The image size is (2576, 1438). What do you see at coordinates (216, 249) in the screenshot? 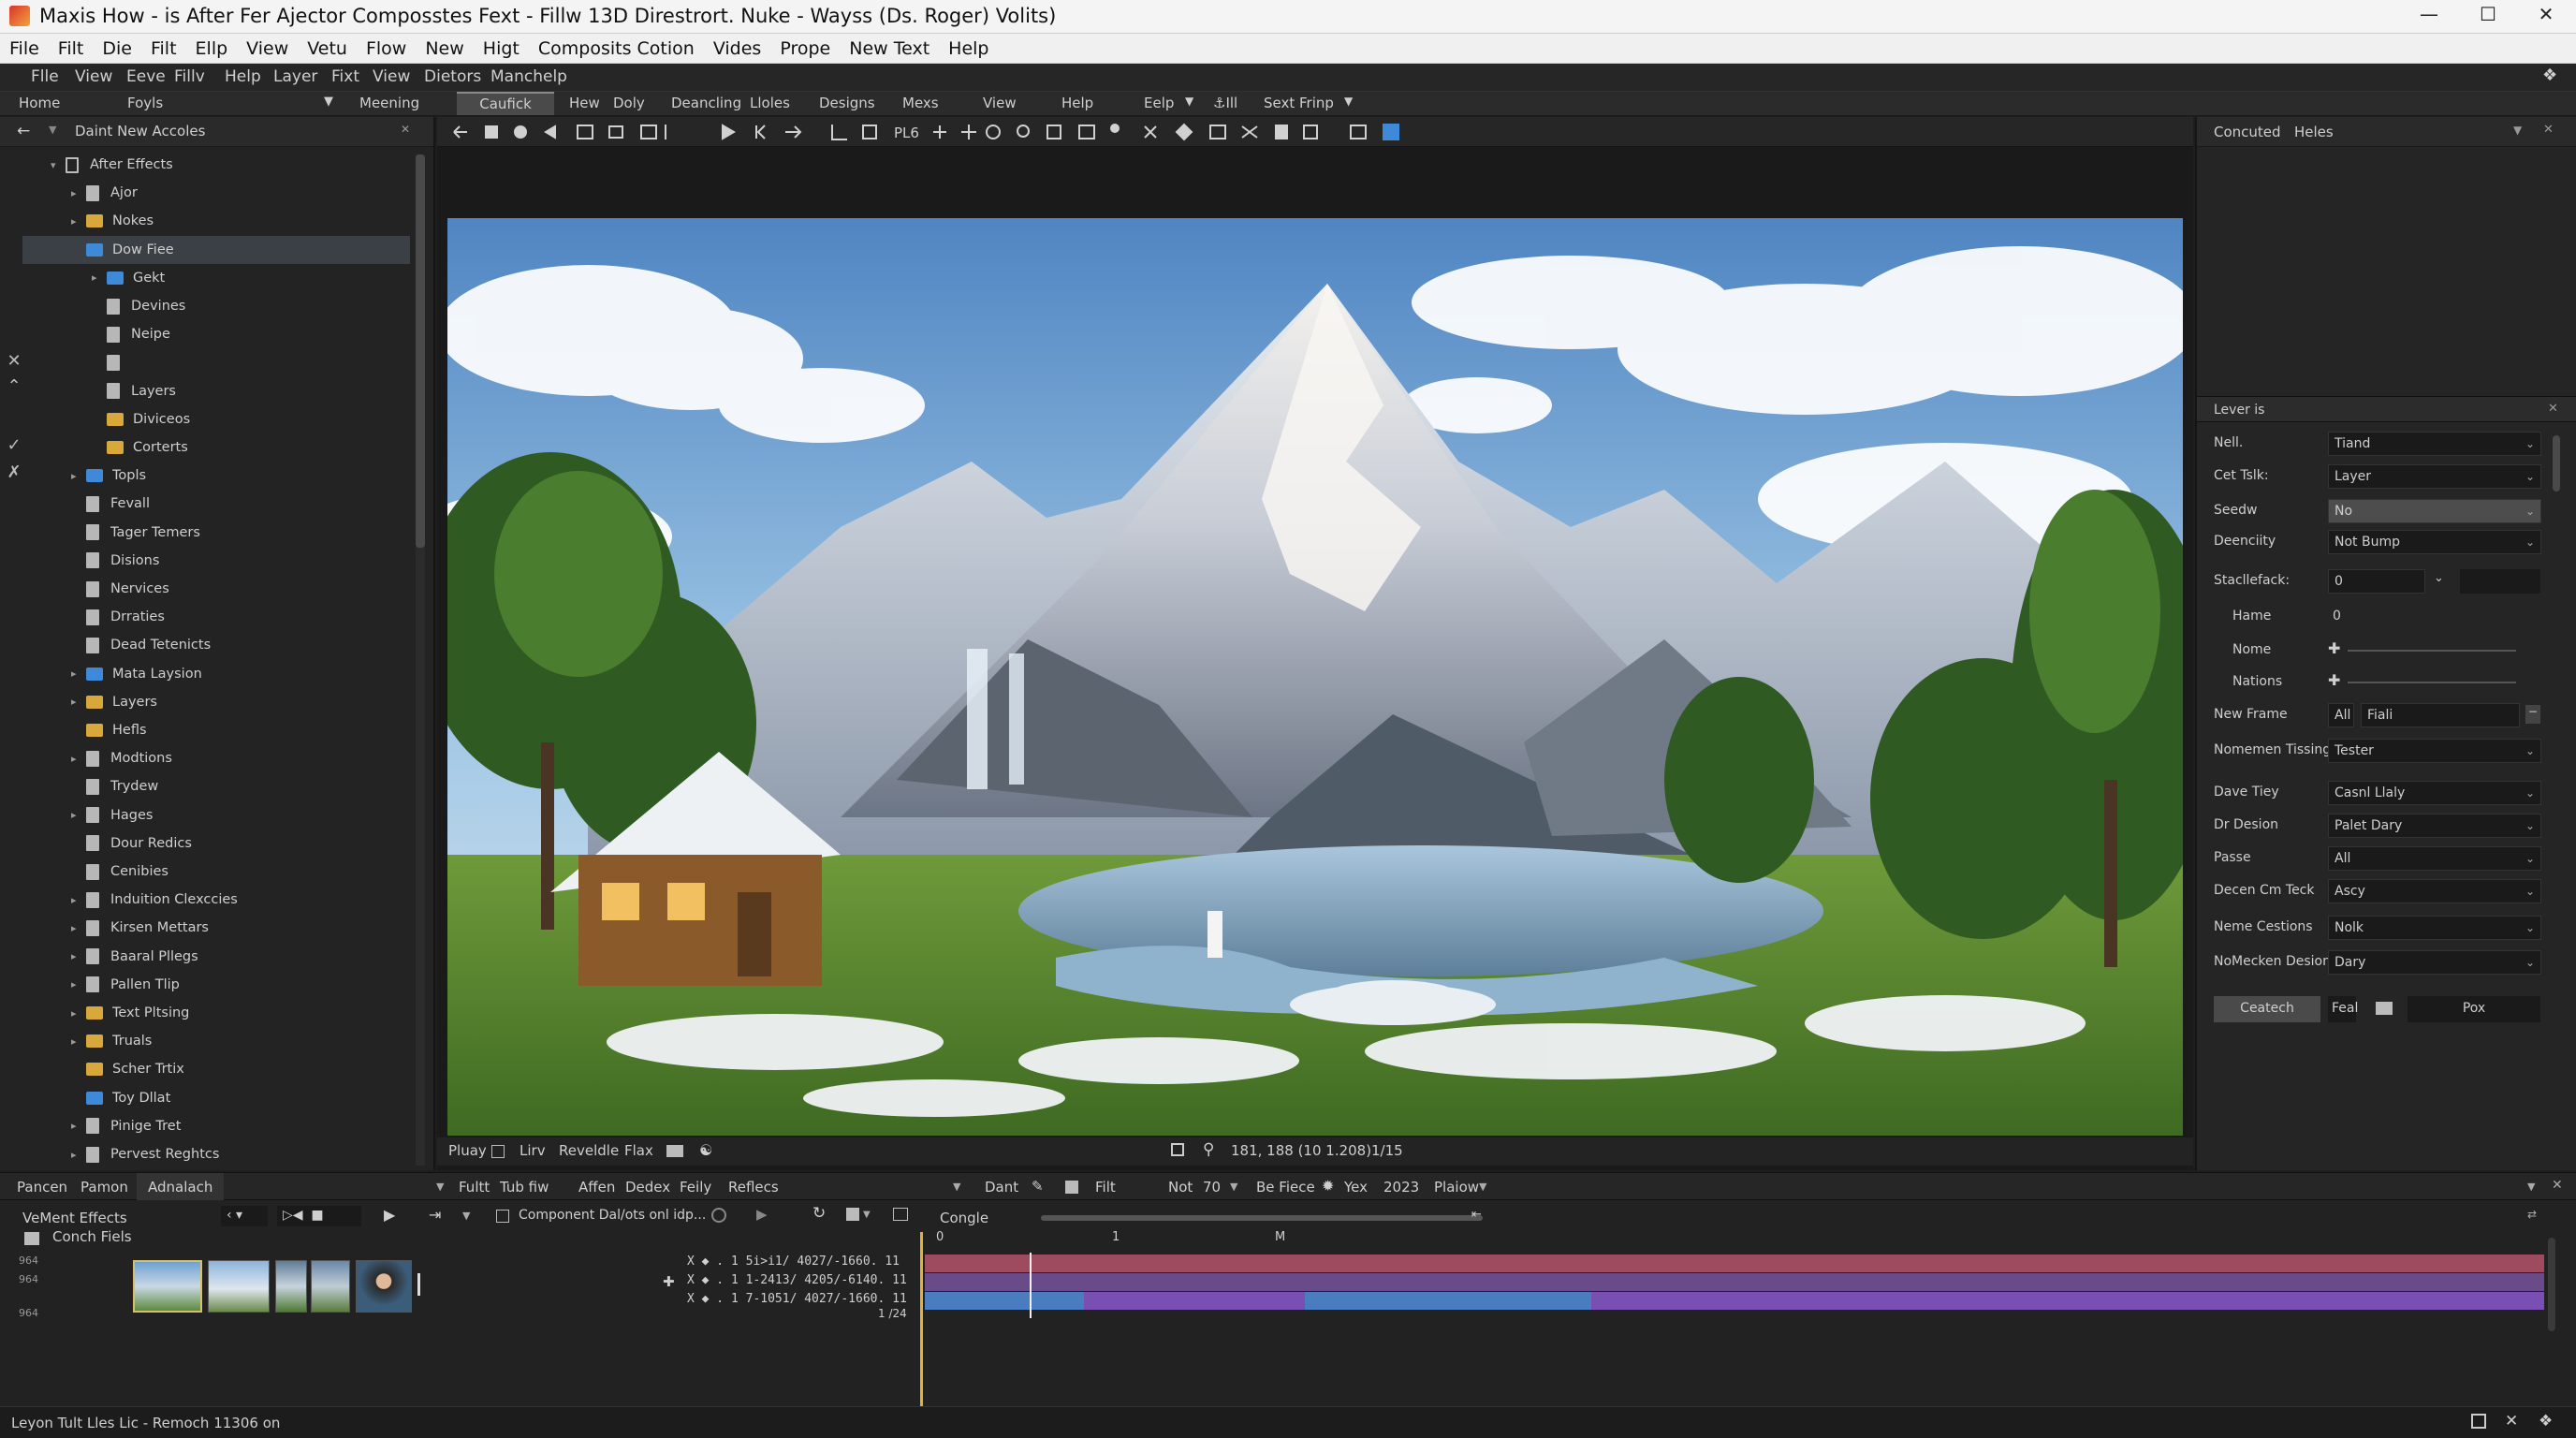
I see `tree-item: Dow Fiee` at bounding box center [216, 249].